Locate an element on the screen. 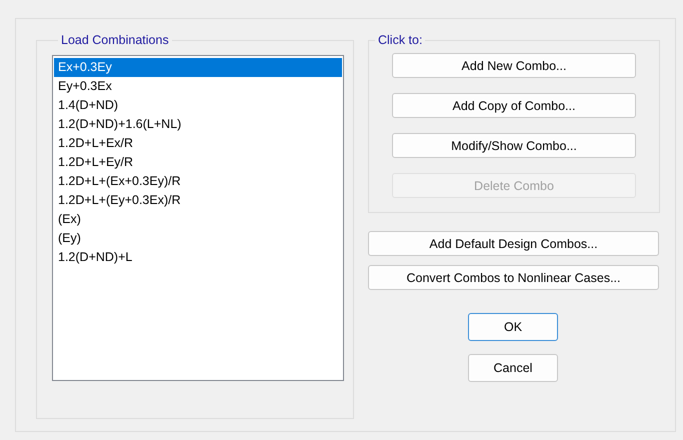  list-item: 1.2(D+ND)+1.6(L+NL) is located at coordinates (198, 124).